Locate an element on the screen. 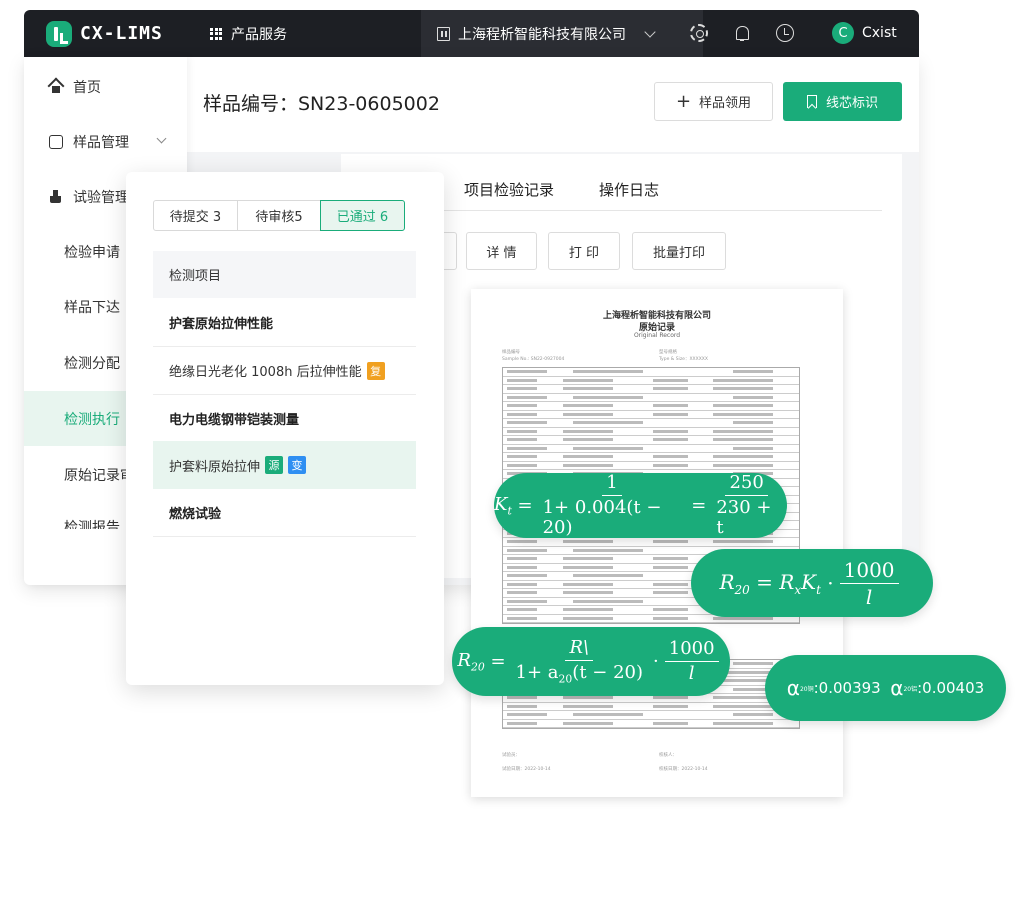 The image size is (1024, 899). list-item: 电力电缆钢带铠装测量 is located at coordinates (284, 419).